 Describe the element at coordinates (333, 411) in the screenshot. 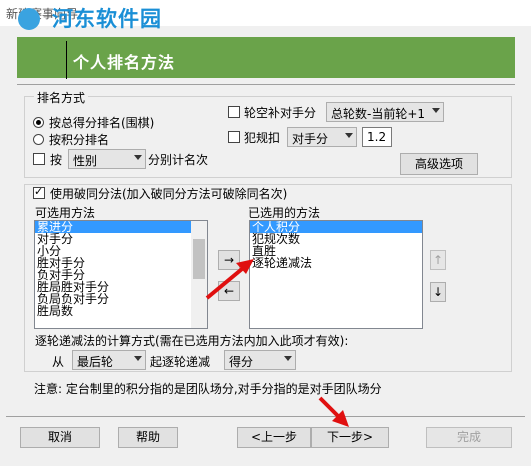

I see `annotation-arrow-to-next` at that location.